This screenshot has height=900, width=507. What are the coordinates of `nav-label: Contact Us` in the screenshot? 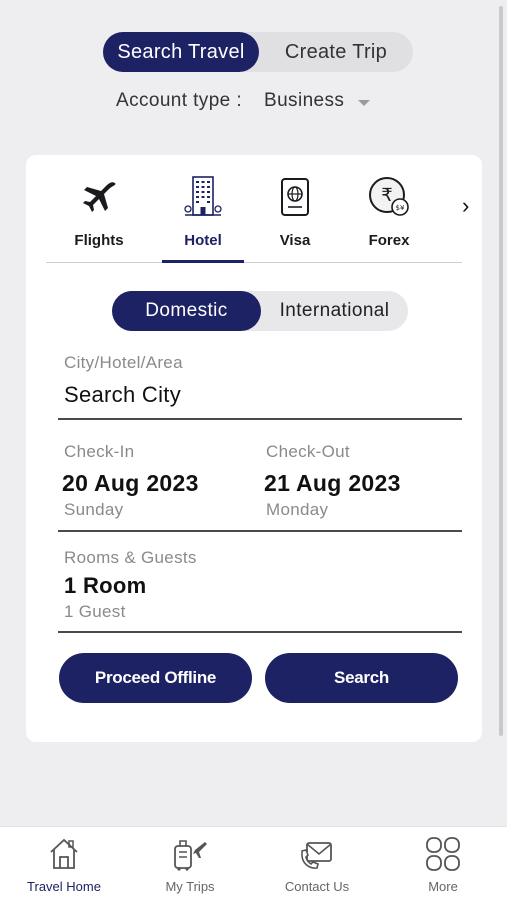 It's located at (317, 886).